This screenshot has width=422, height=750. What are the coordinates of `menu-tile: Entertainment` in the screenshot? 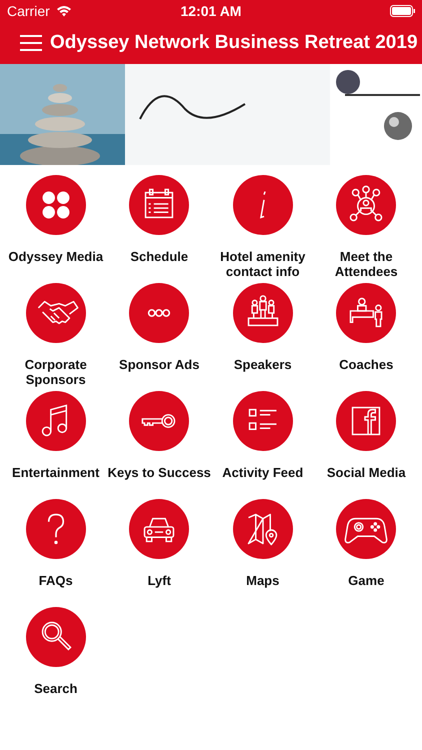 It's located at (56, 445).